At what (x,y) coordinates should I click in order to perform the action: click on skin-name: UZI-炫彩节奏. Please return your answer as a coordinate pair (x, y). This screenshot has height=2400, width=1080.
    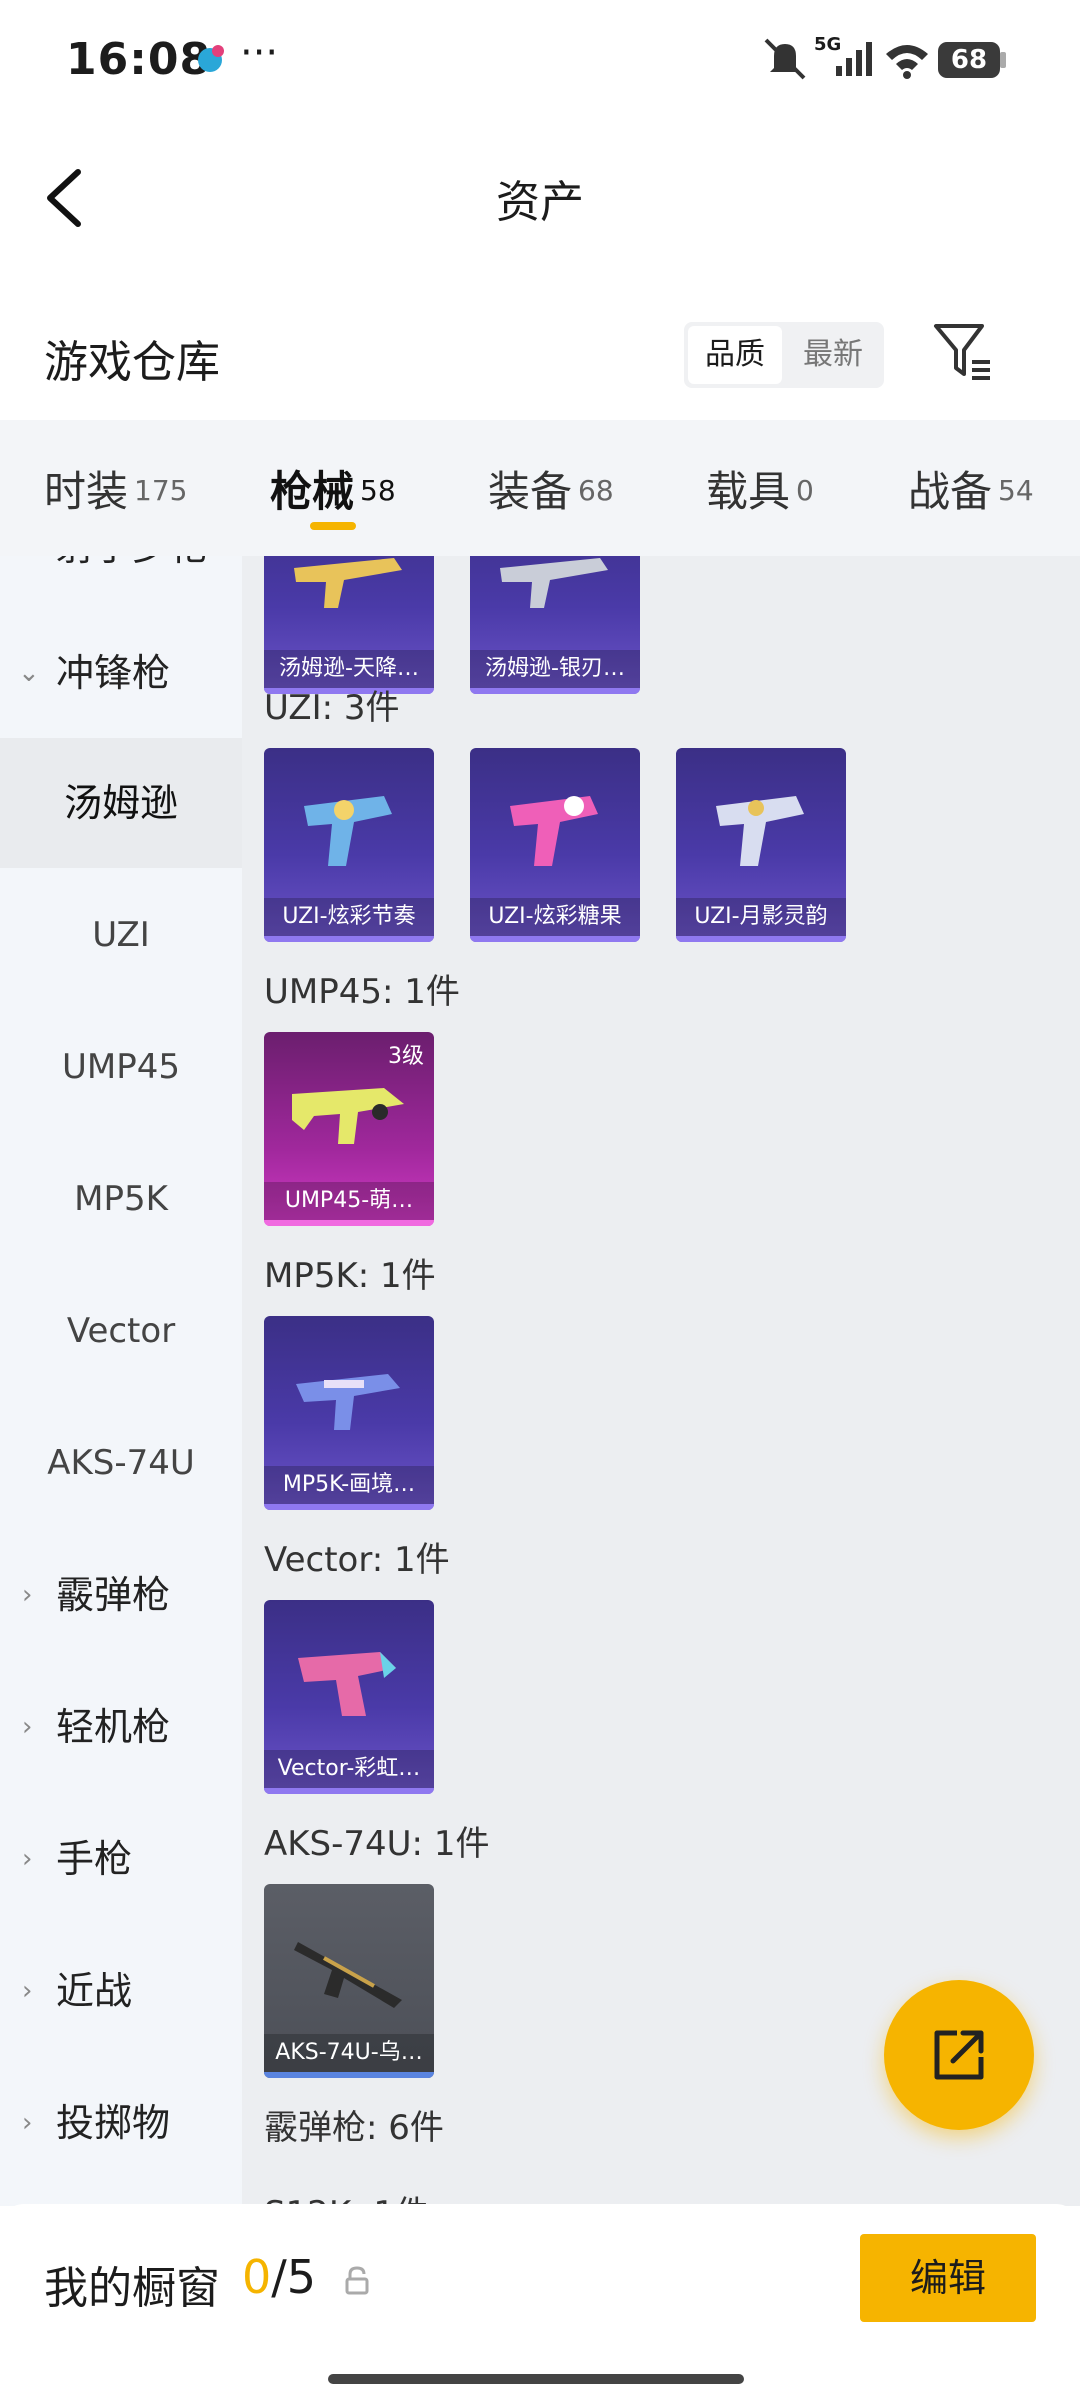
    Looking at the image, I should click on (349, 917).